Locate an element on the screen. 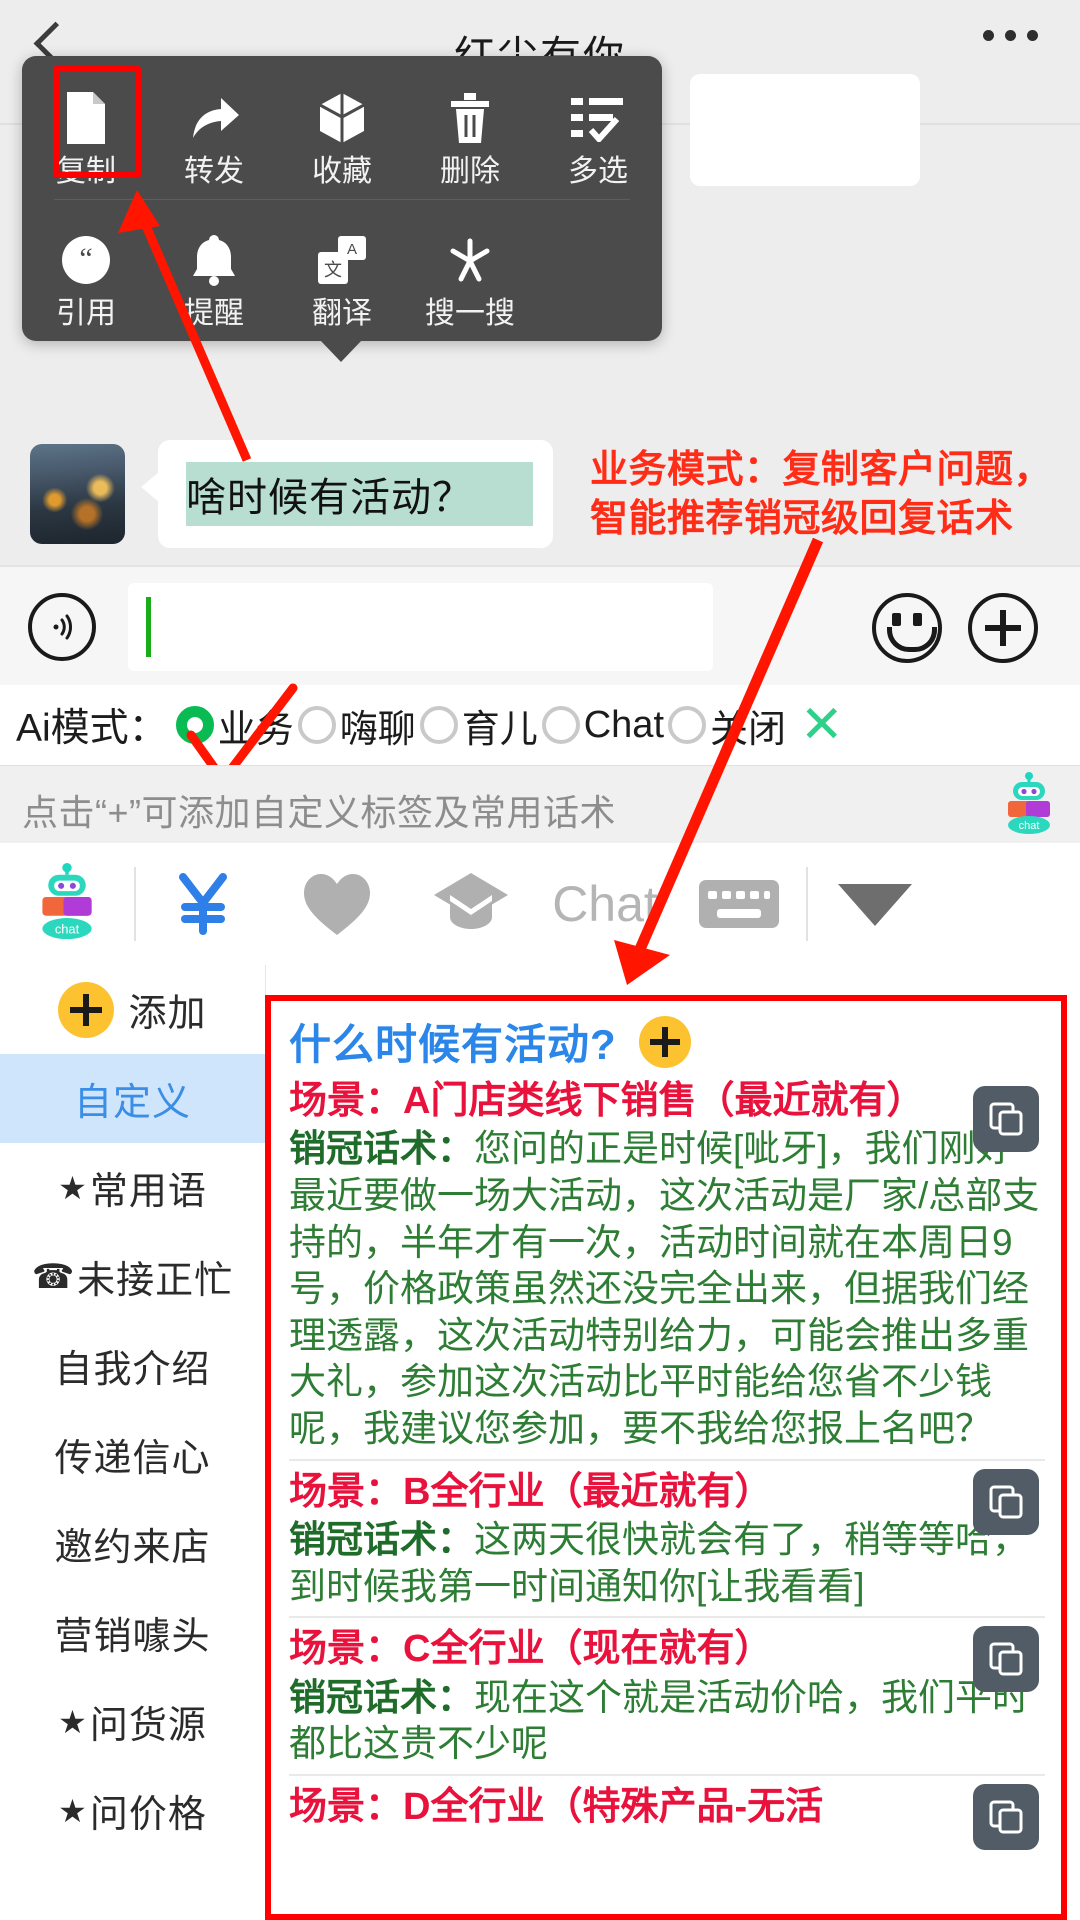 The image size is (1080, 1920). sidebar-item-marketing-hook: 营销噱头 is located at coordinates (132, 1632).